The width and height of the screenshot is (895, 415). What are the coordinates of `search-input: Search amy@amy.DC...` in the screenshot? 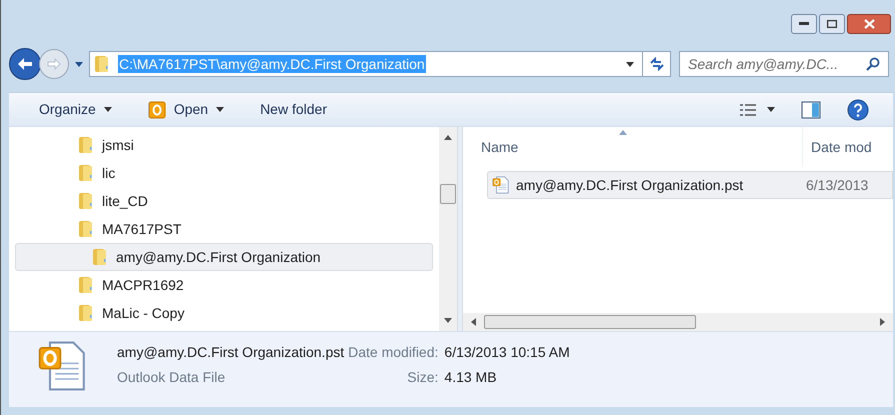 It's located at (777, 64).